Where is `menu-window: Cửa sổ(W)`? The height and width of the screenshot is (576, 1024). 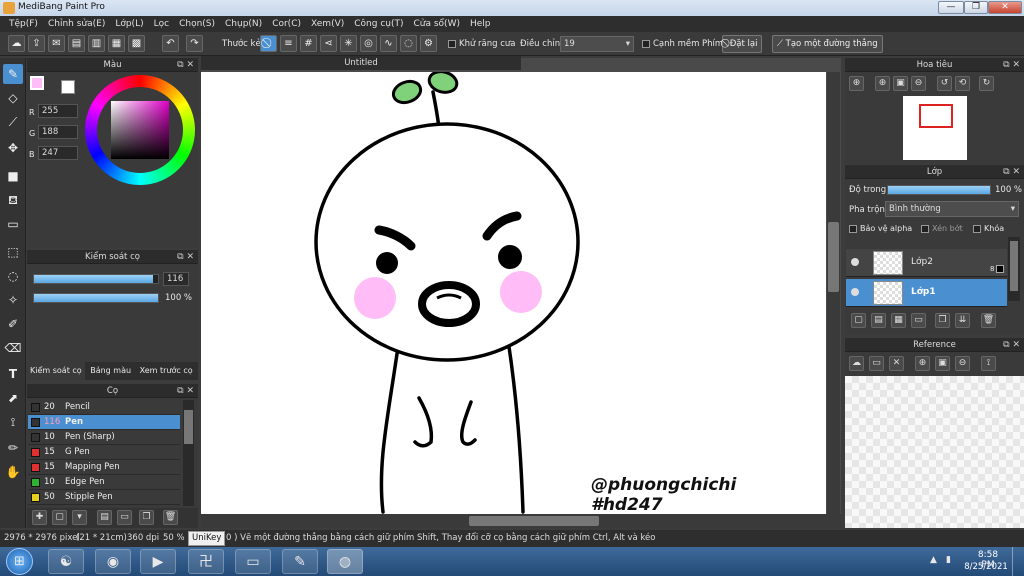 menu-window: Cửa sổ(W) is located at coordinates (437, 24).